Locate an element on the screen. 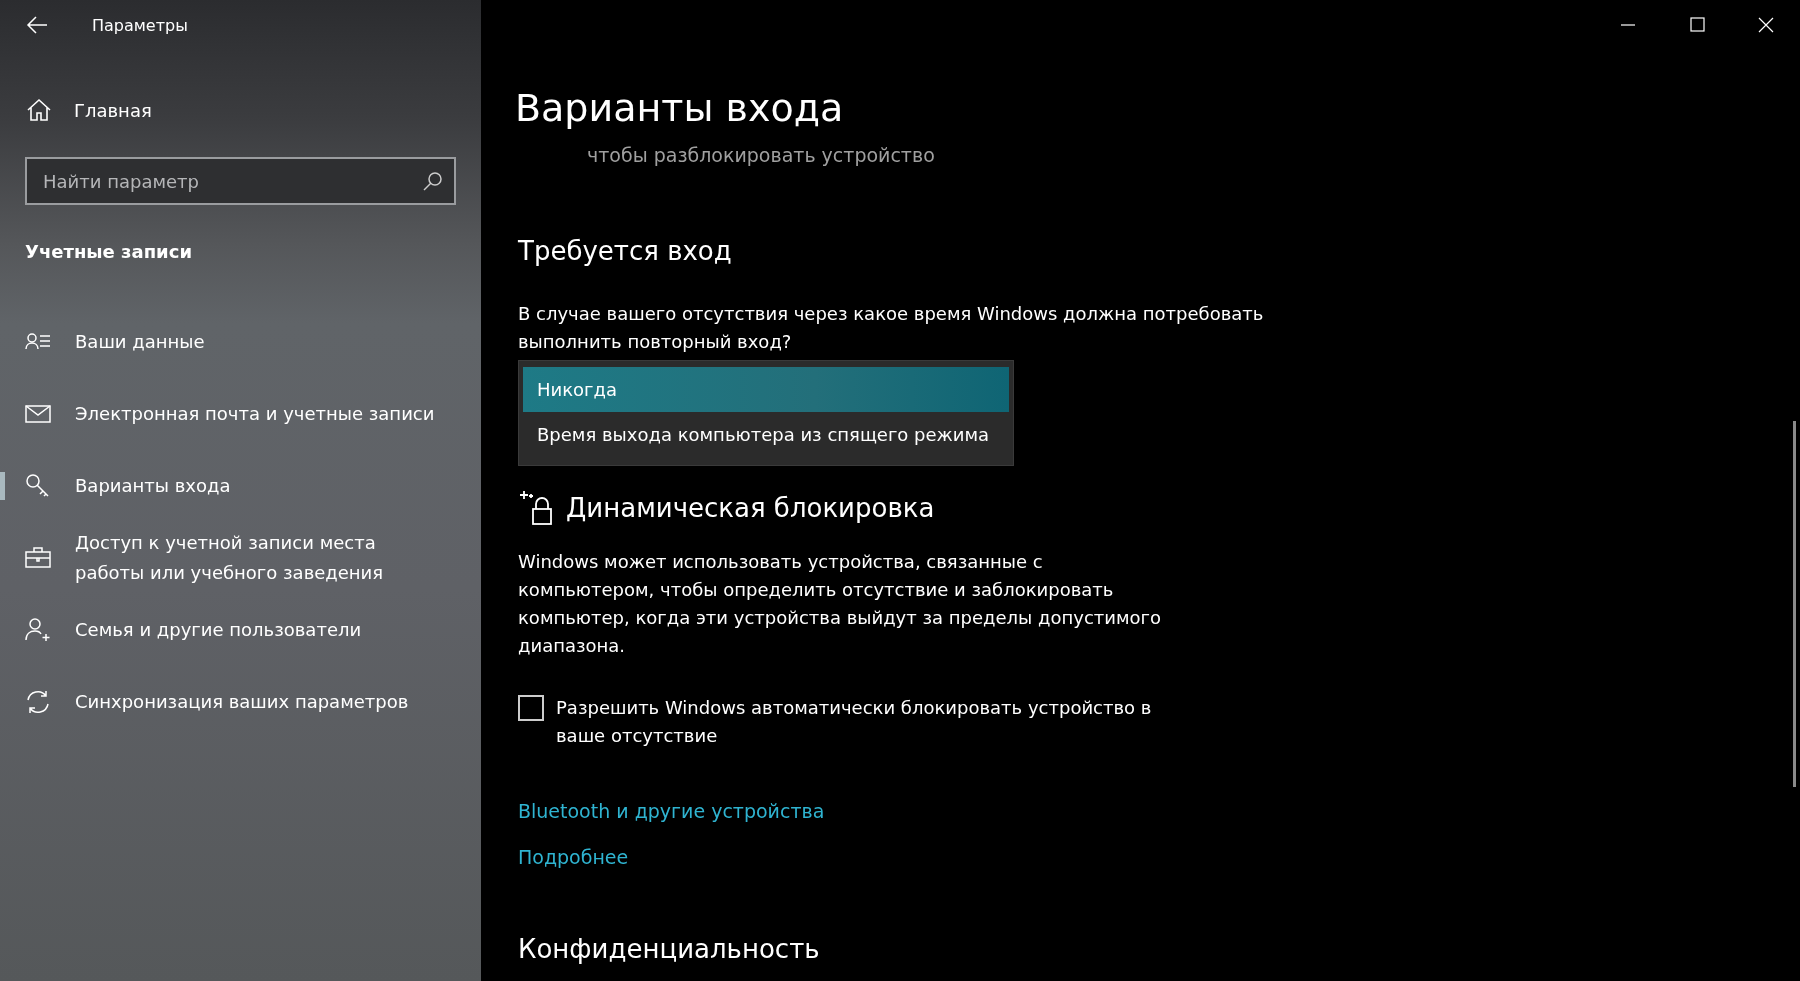  briefcase-icon is located at coordinates (38, 558).